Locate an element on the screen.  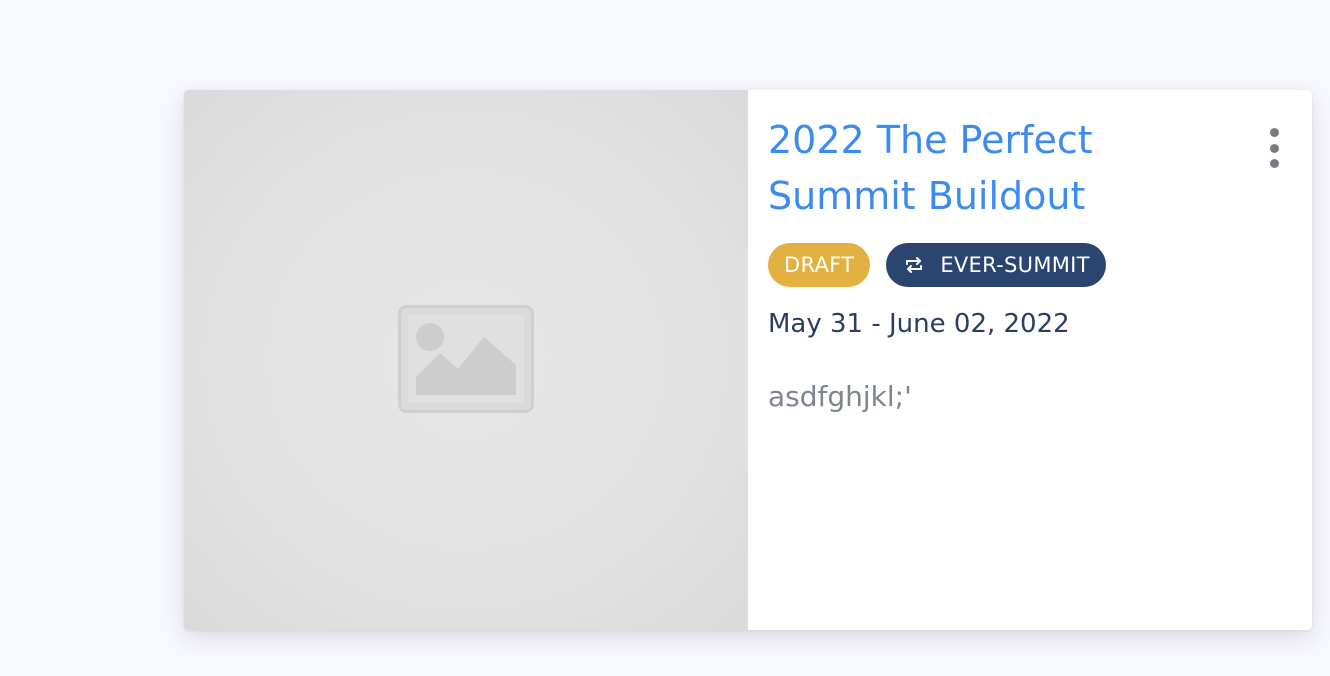
status-badge: DRAFT is located at coordinates (819, 265).